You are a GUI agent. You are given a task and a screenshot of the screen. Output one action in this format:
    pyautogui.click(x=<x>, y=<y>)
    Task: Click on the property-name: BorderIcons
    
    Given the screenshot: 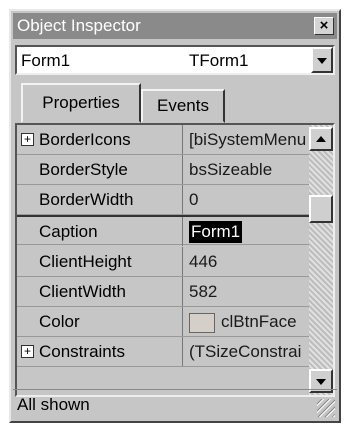 What is the action you would take?
    pyautogui.click(x=85, y=139)
    